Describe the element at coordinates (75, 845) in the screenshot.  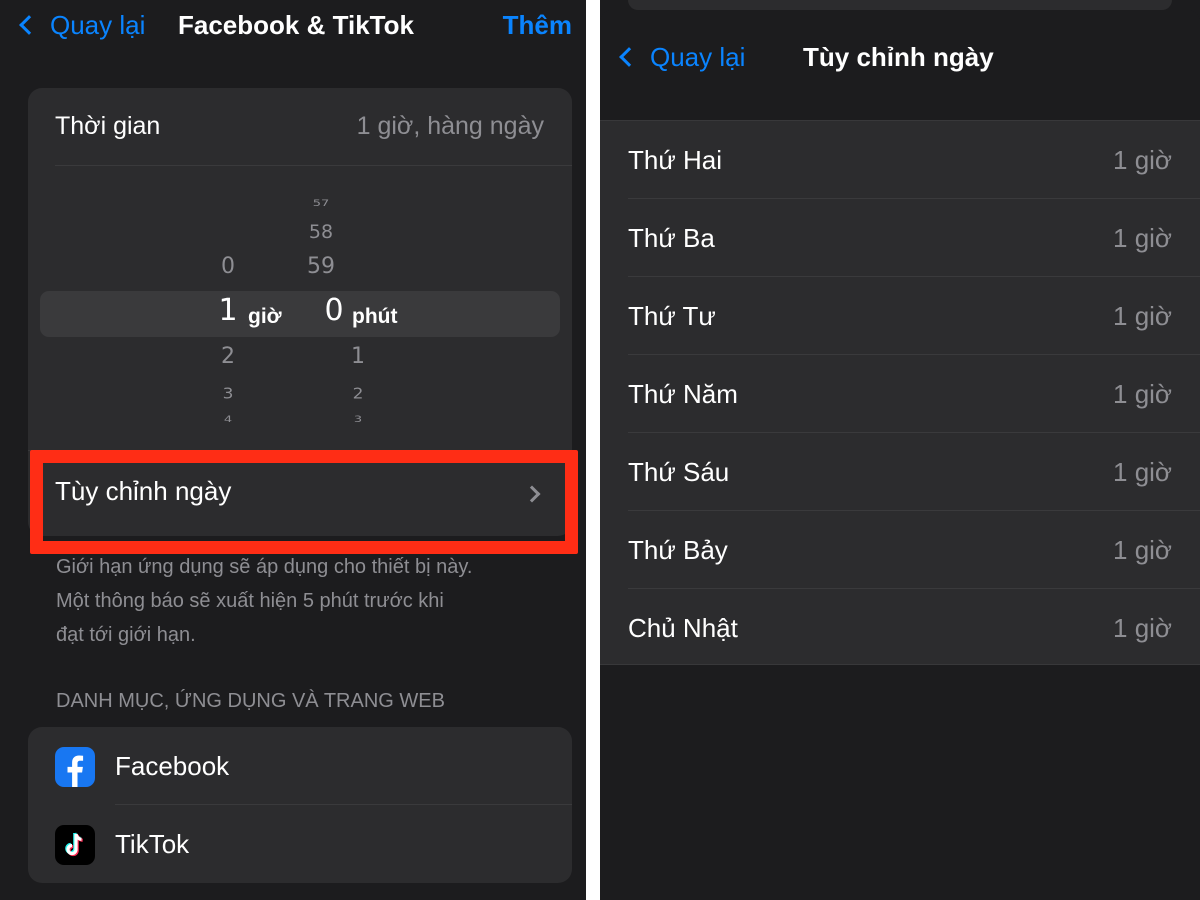
I see `tiktok-icon` at that location.